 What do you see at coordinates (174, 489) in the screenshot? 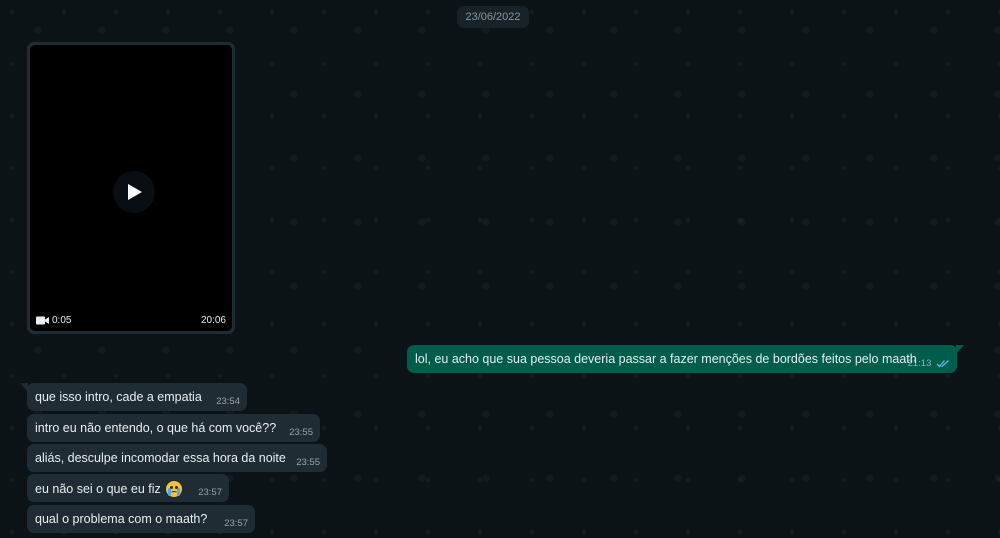
I see `loudly-crying-face-emoji` at bounding box center [174, 489].